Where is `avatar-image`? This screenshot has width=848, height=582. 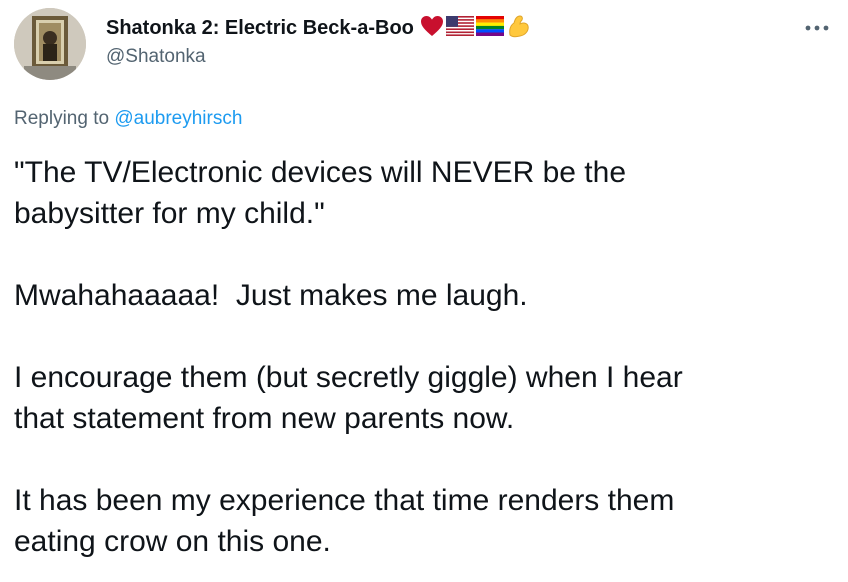 avatar-image is located at coordinates (50, 44).